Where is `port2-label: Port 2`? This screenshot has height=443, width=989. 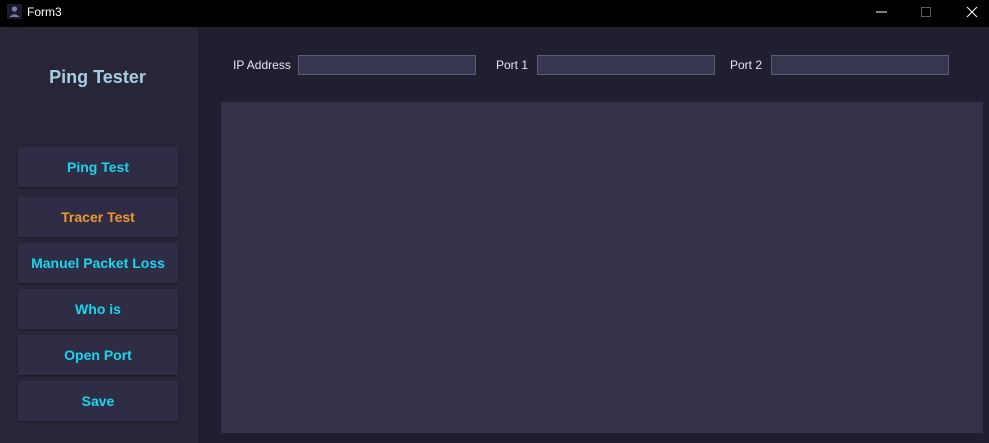 port2-label: Port 2 is located at coordinates (746, 65).